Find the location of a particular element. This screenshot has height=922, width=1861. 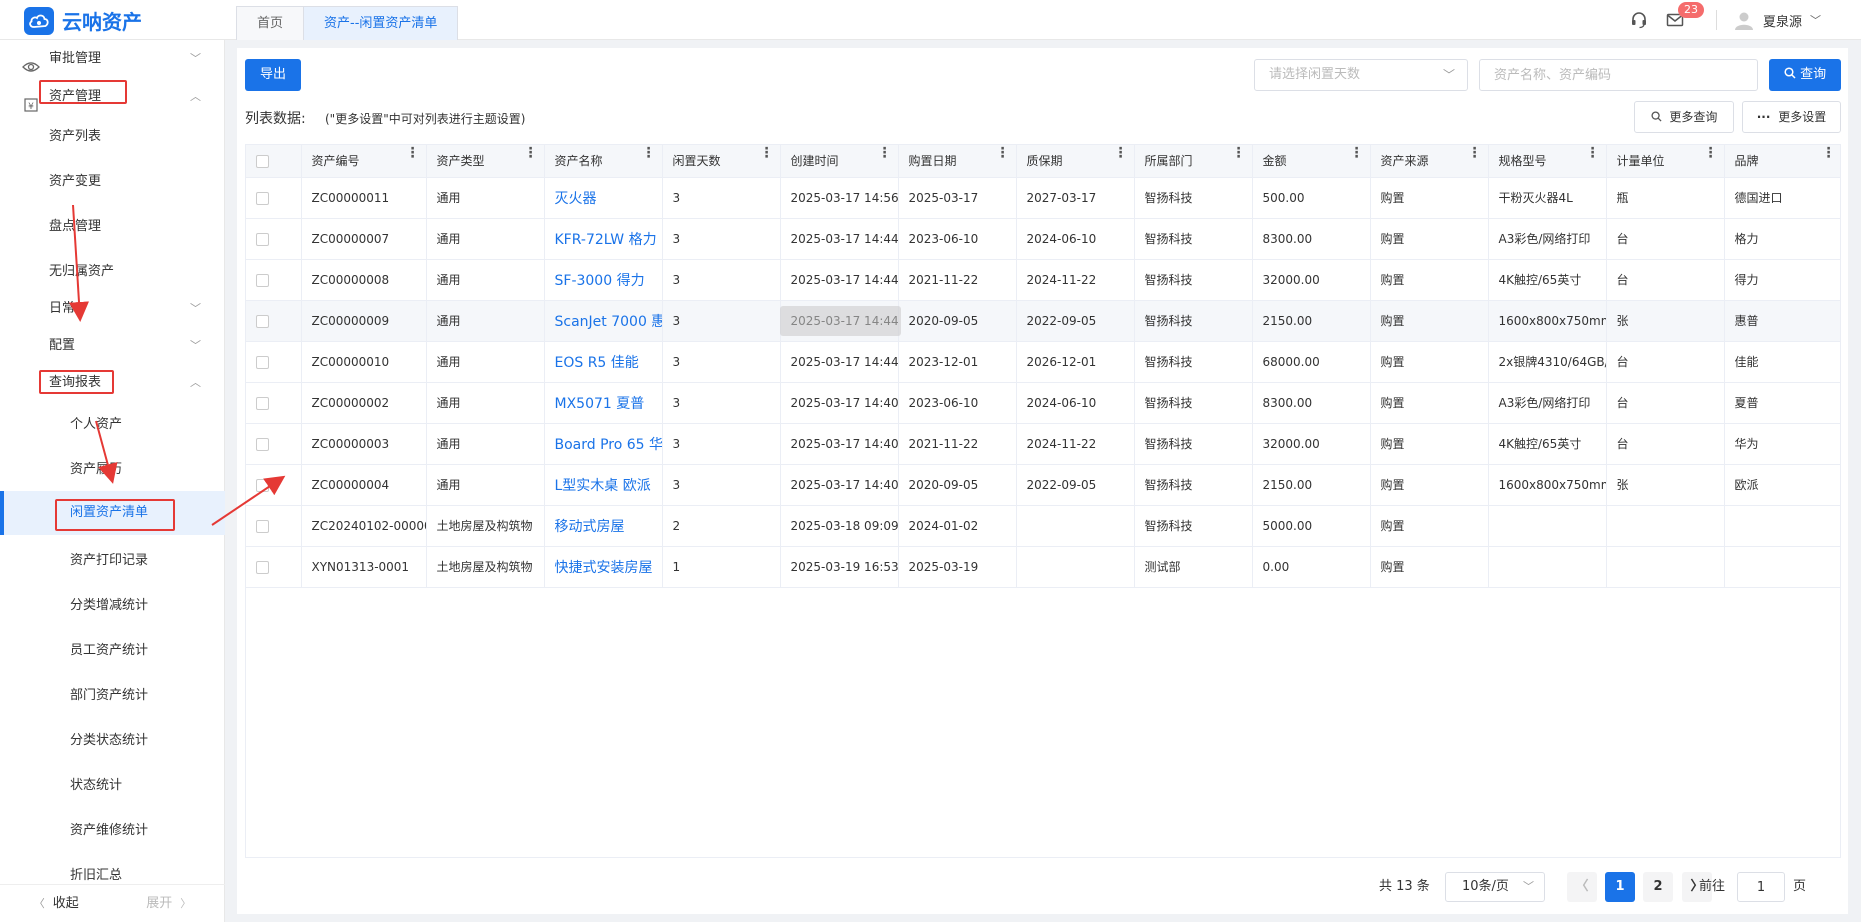

column-header: 资产类型 ⋮ is located at coordinates (485, 161).